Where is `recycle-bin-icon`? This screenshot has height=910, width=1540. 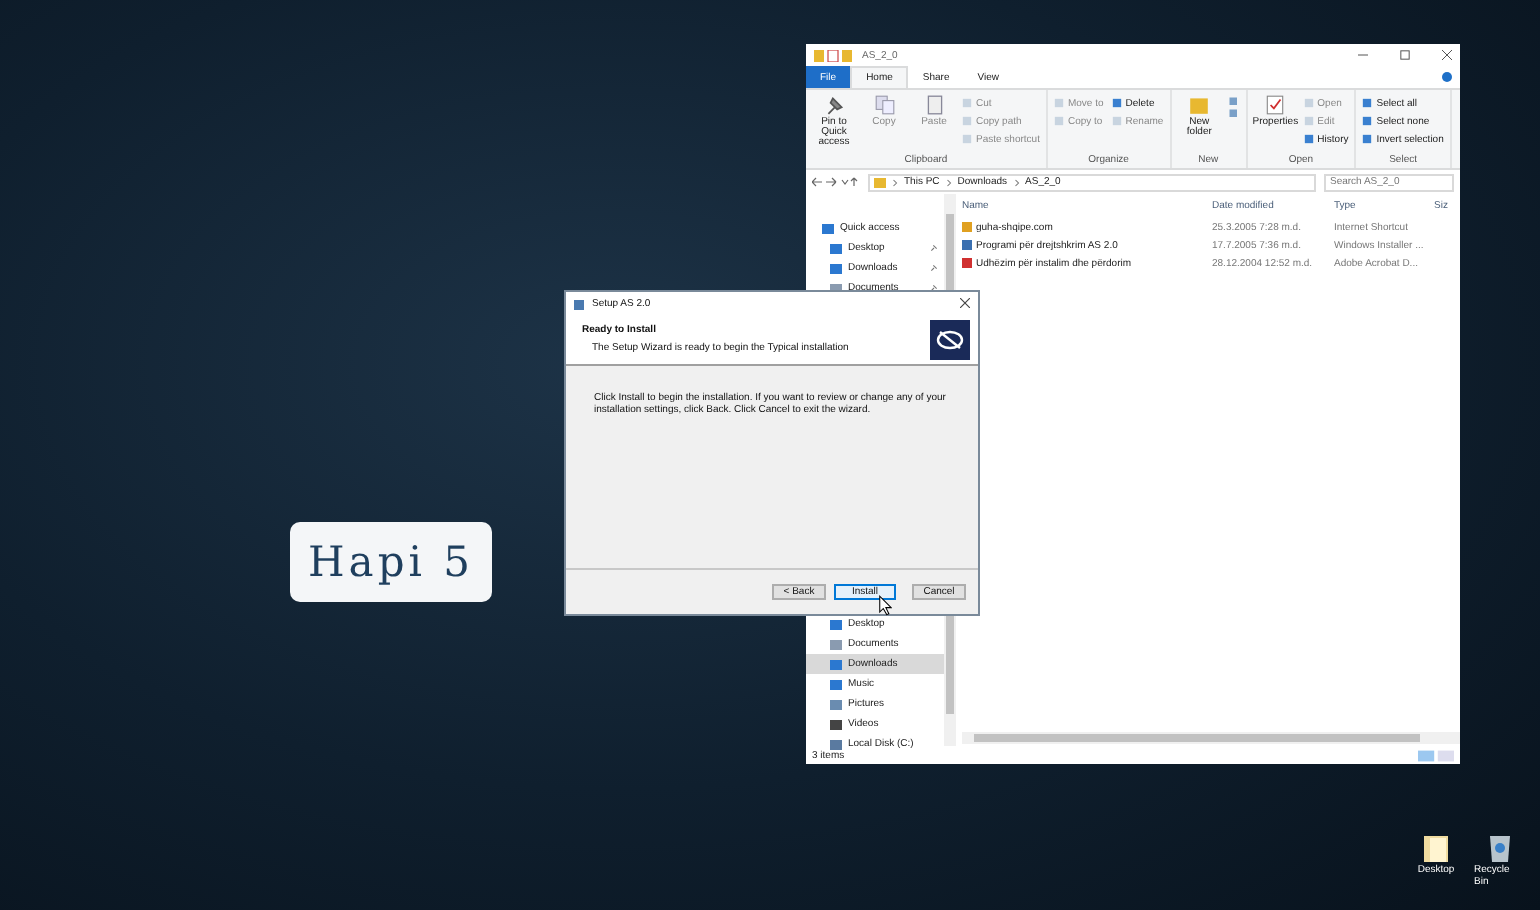
recycle-bin-icon is located at coordinates (1500, 848).